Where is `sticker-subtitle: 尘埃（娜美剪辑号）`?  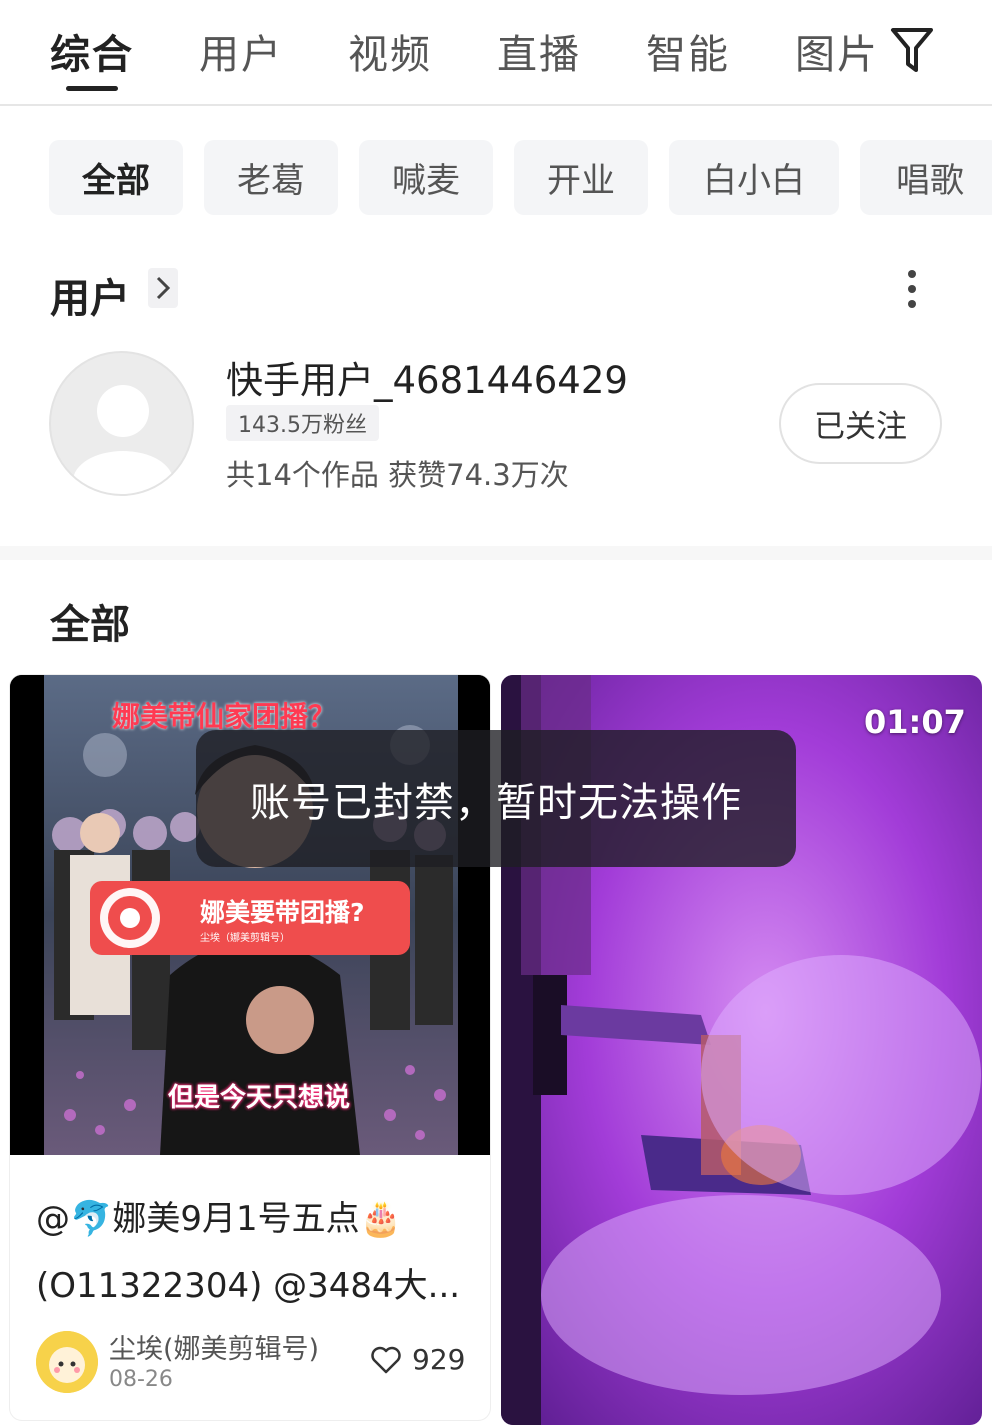
sticker-subtitle: 尘埃（娜美剪辑号） is located at coordinates (245, 938).